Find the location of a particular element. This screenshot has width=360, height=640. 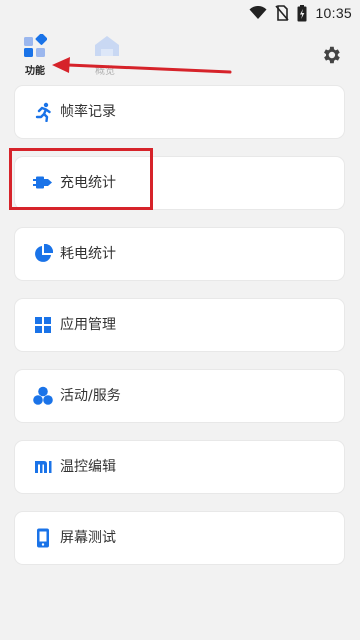

annotation-arrow-icon is located at coordinates (142, 65).